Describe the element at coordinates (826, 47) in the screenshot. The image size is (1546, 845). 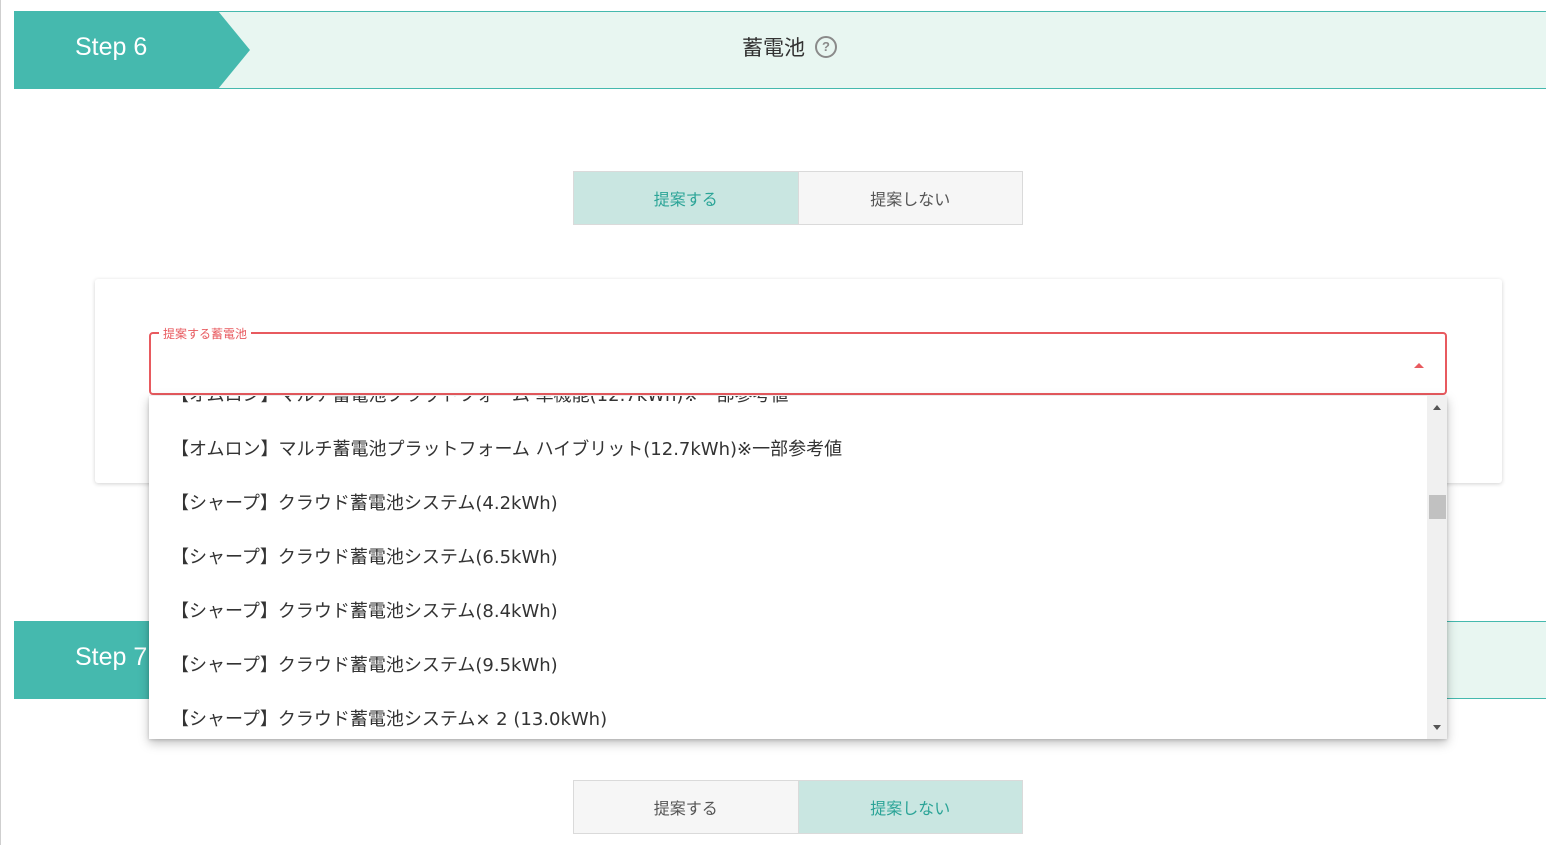
I see `question-circle-icon: ?` at that location.